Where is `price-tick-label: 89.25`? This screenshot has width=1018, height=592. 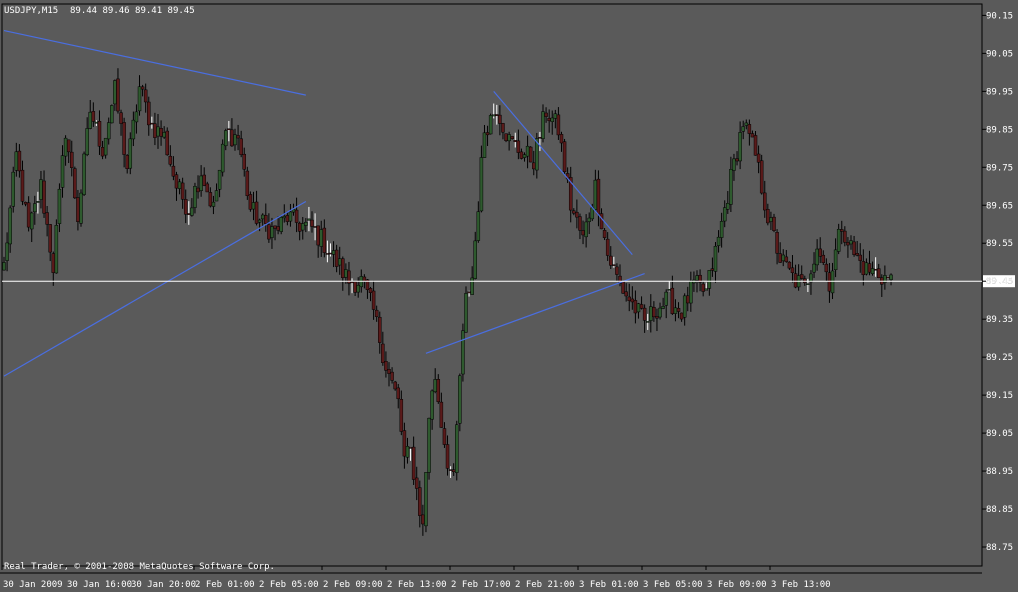 price-tick-label: 89.25 is located at coordinates (999, 358).